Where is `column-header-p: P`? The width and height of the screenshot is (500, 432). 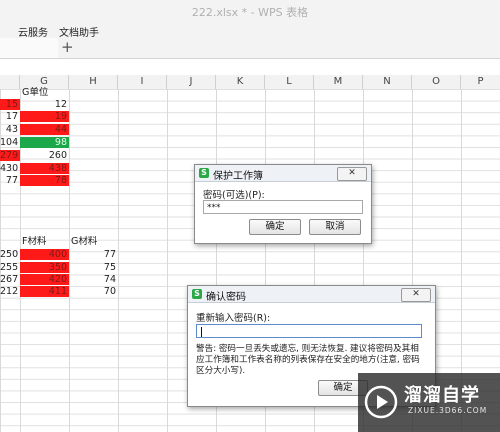
column-header-p: P is located at coordinates (480, 82).